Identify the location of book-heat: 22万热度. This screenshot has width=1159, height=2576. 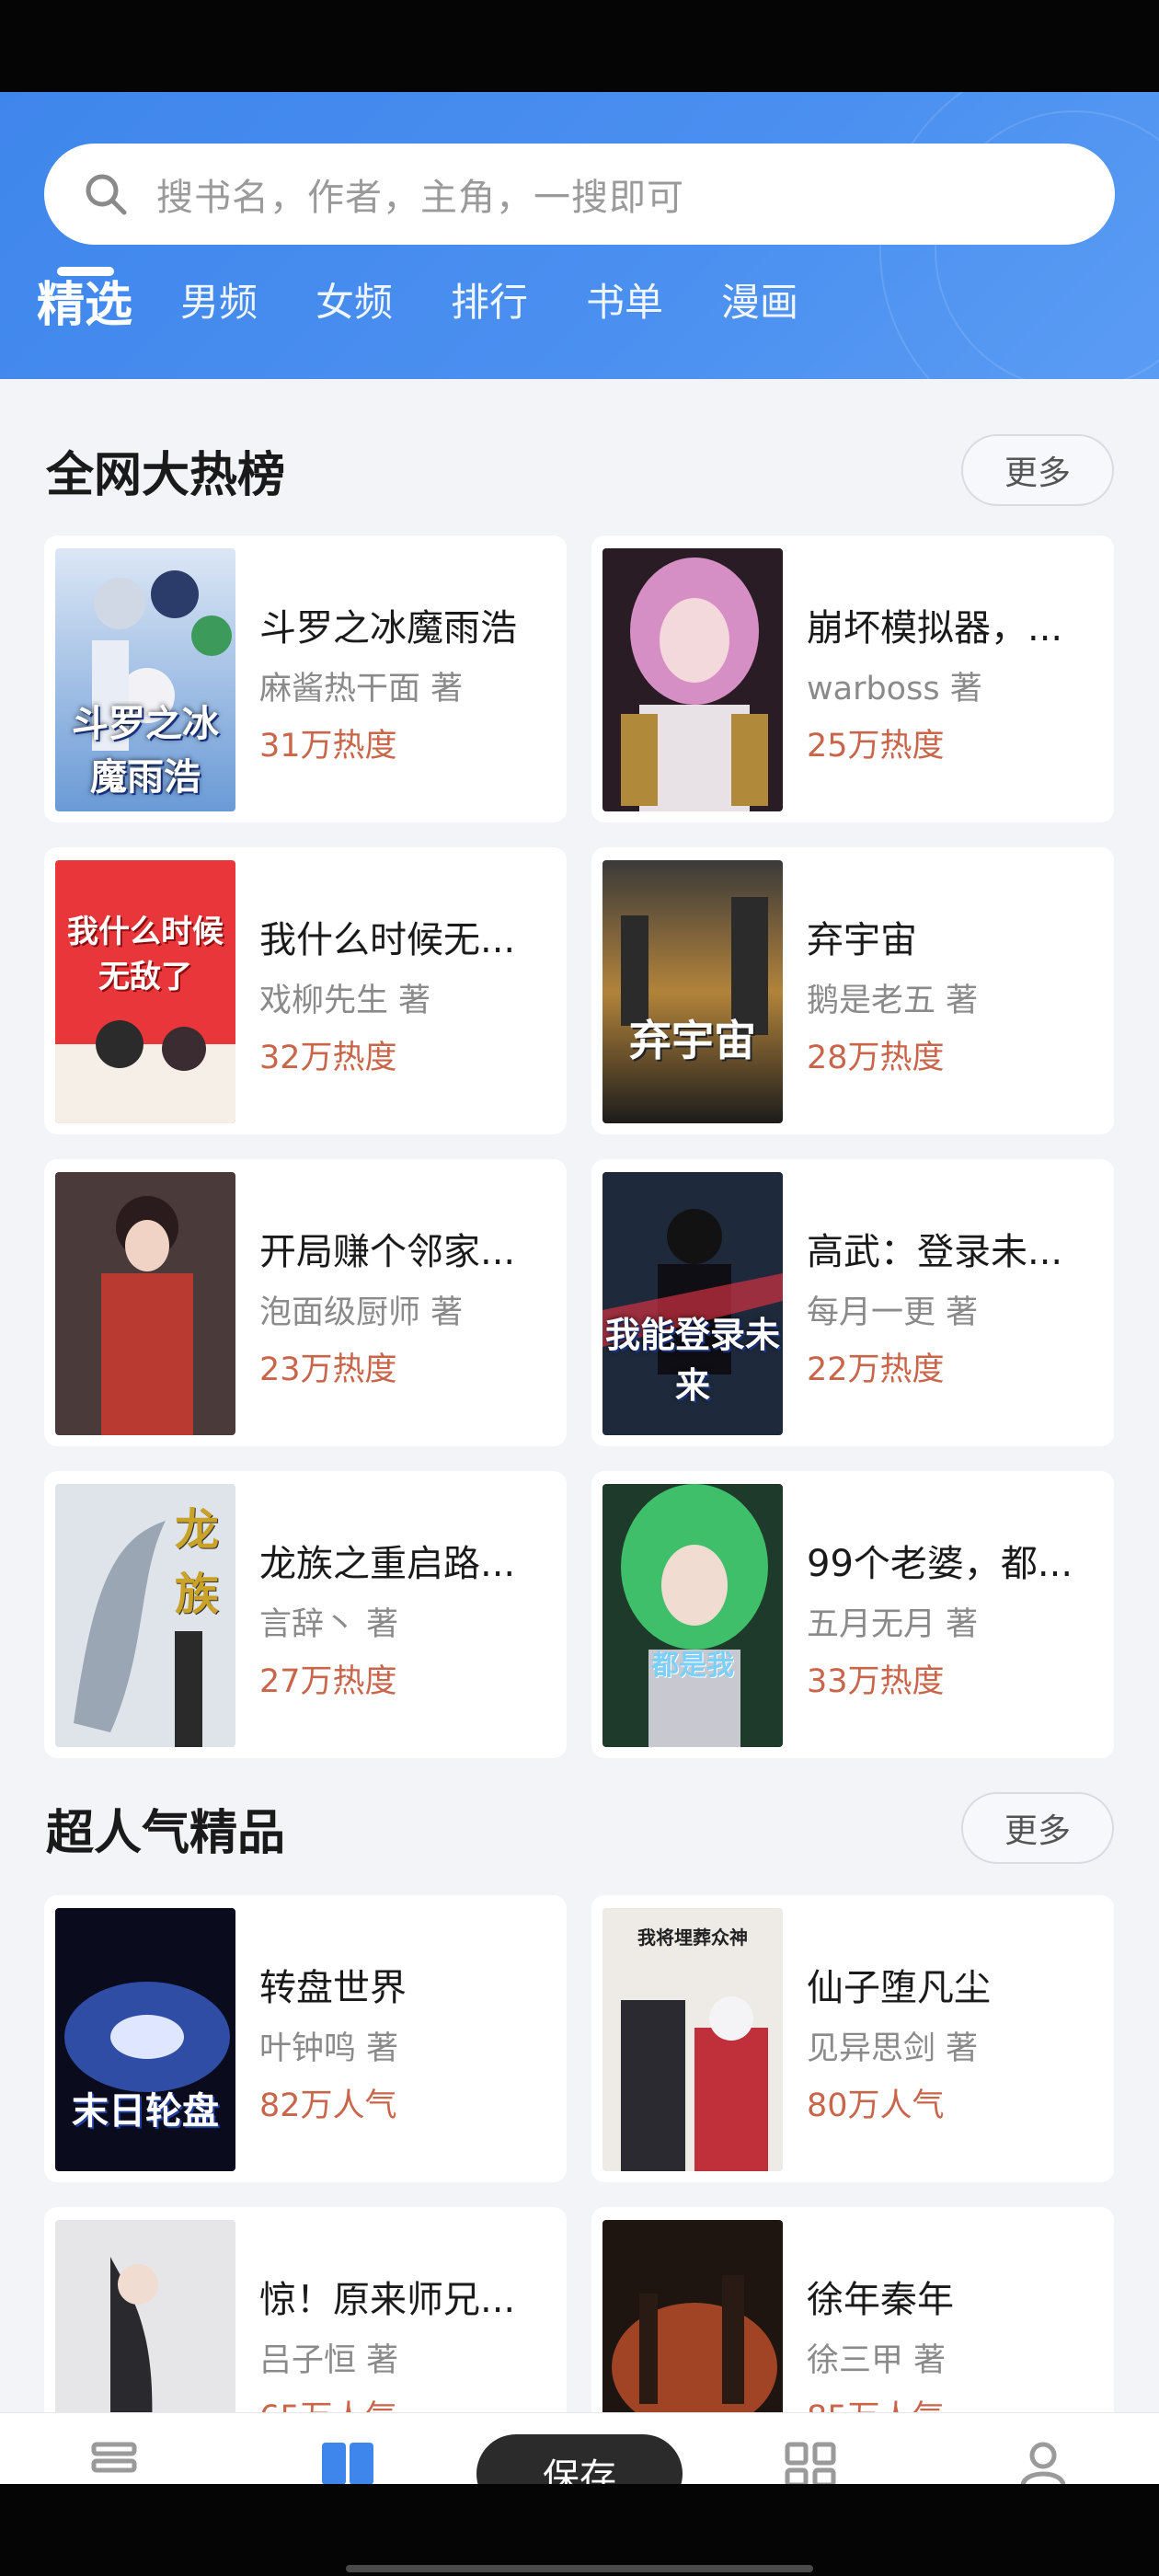
(876, 1369).